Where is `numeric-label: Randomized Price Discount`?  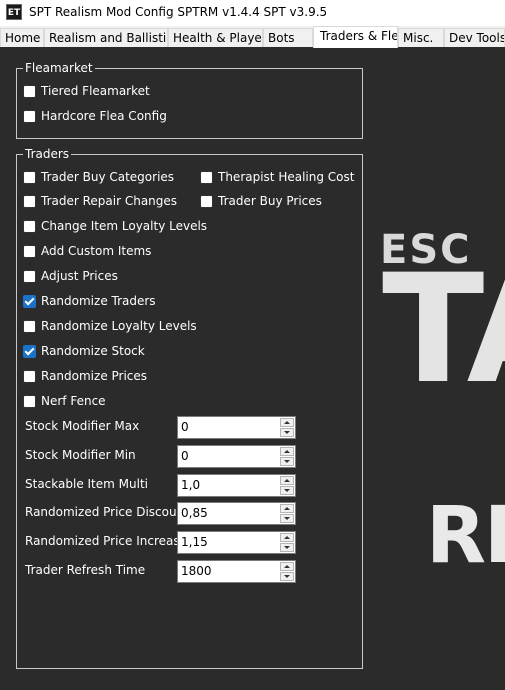 numeric-label: Randomized Price Discount is located at coordinates (107, 512).